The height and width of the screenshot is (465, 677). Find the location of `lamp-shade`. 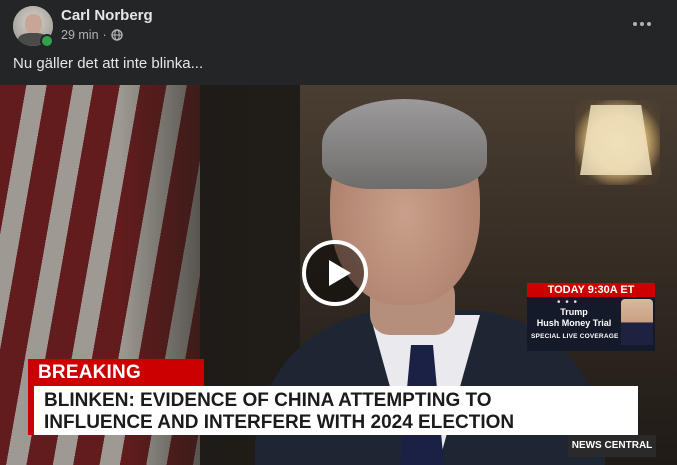

lamp-shade is located at coordinates (616, 140).